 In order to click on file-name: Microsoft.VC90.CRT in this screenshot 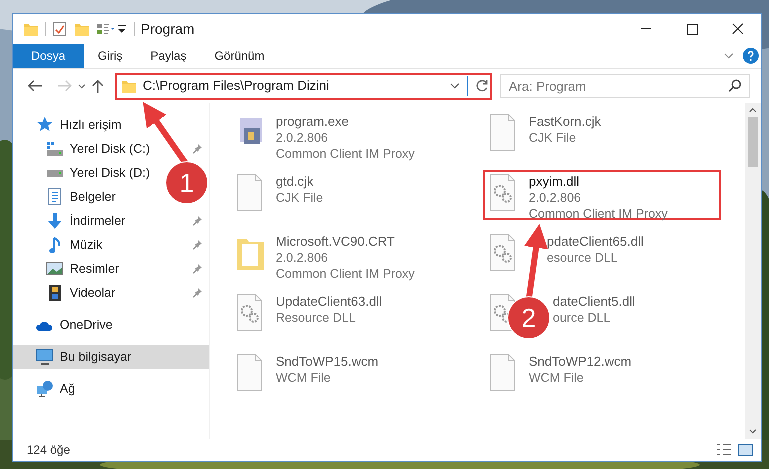, I will do `click(336, 242)`.